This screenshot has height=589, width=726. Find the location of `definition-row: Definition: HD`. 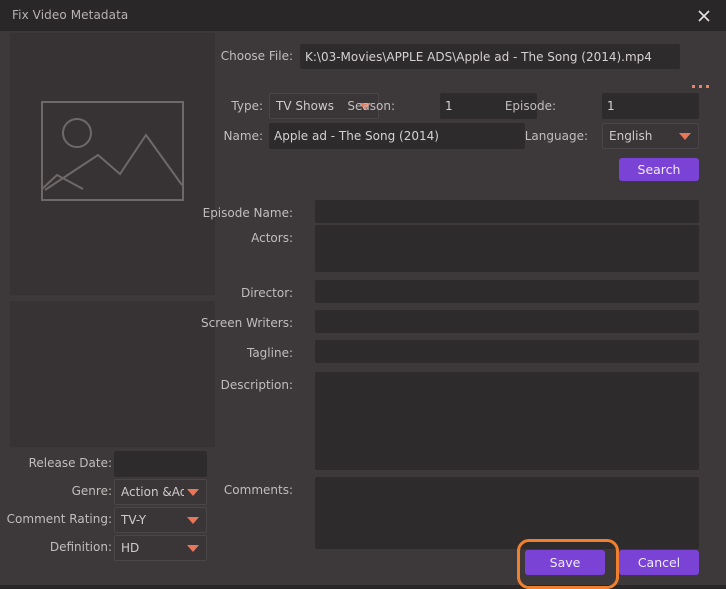

definition-row: Definition: HD is located at coordinates (107, 548).